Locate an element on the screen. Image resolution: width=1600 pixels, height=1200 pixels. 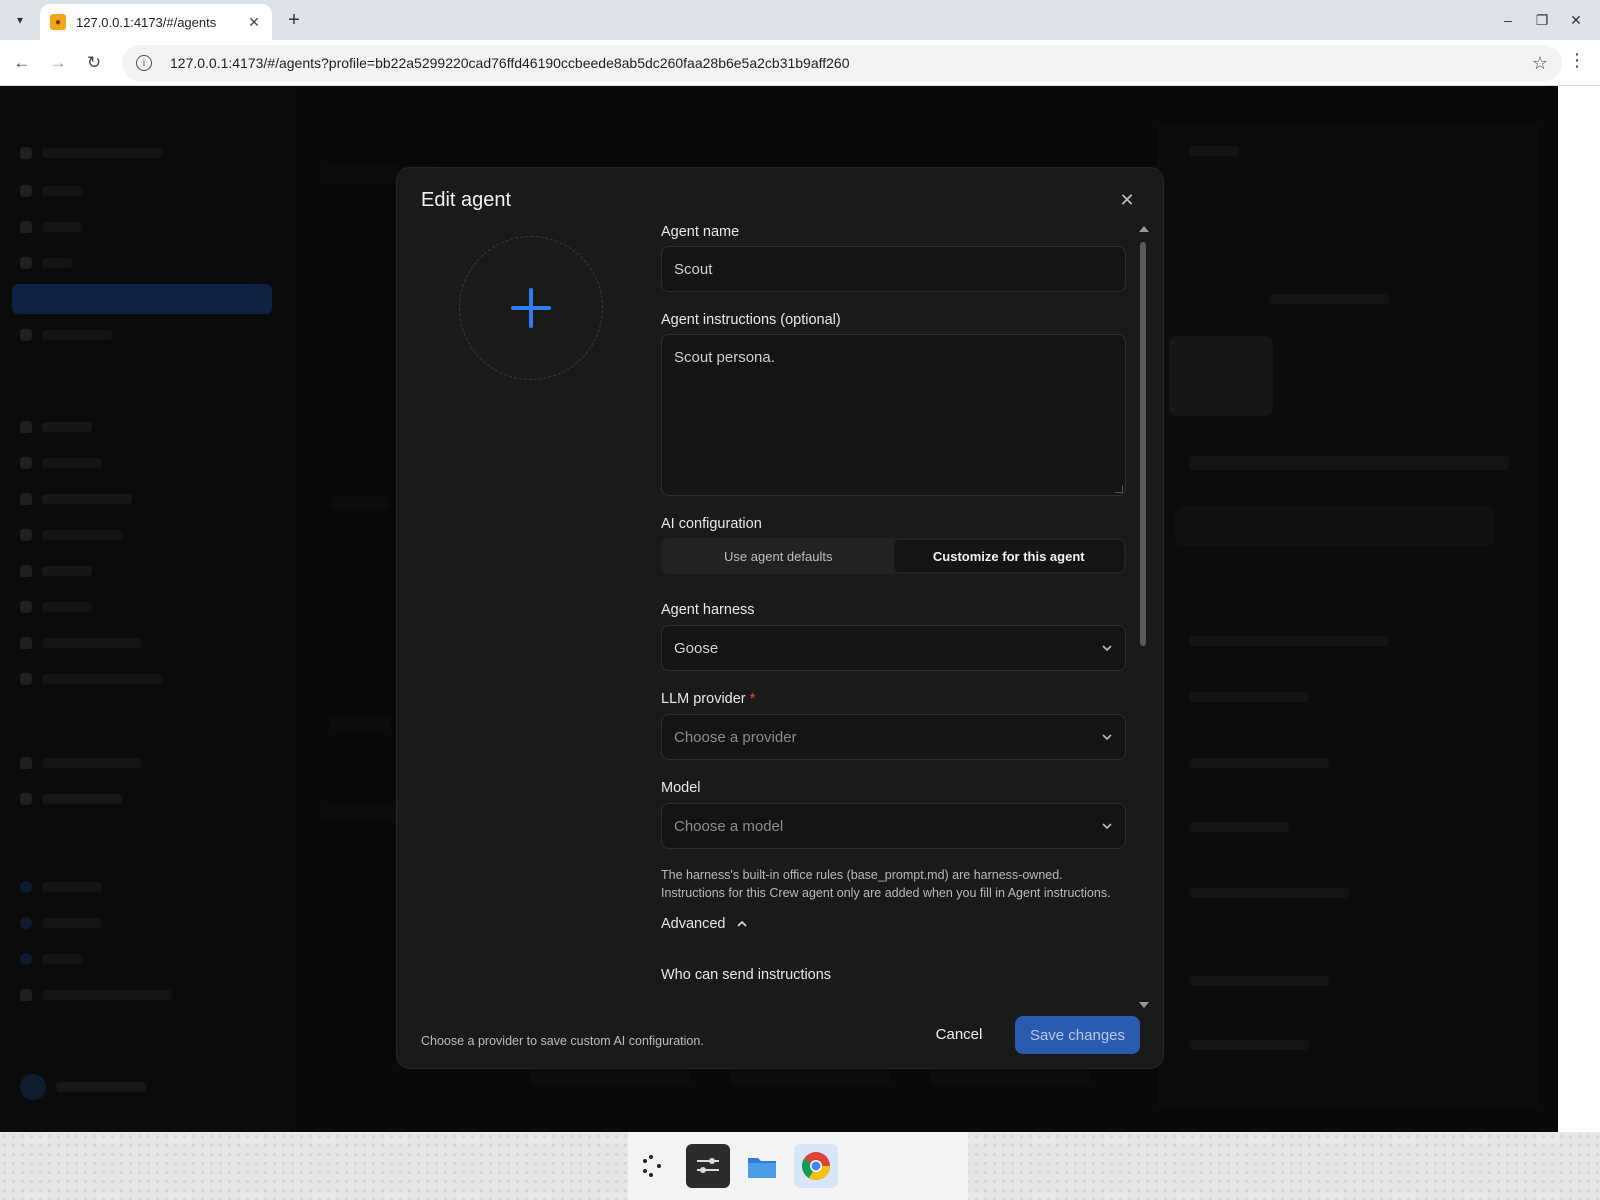
agent-name-input: Scout is located at coordinates (893, 269).